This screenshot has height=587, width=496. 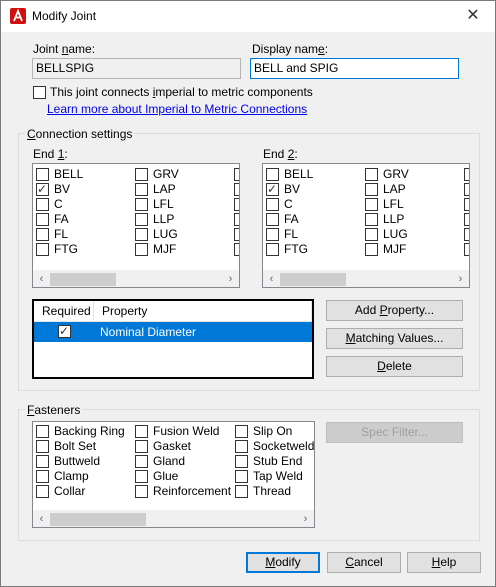 What do you see at coordinates (64, 16) in the screenshot?
I see `window-title: Modify Joint` at bounding box center [64, 16].